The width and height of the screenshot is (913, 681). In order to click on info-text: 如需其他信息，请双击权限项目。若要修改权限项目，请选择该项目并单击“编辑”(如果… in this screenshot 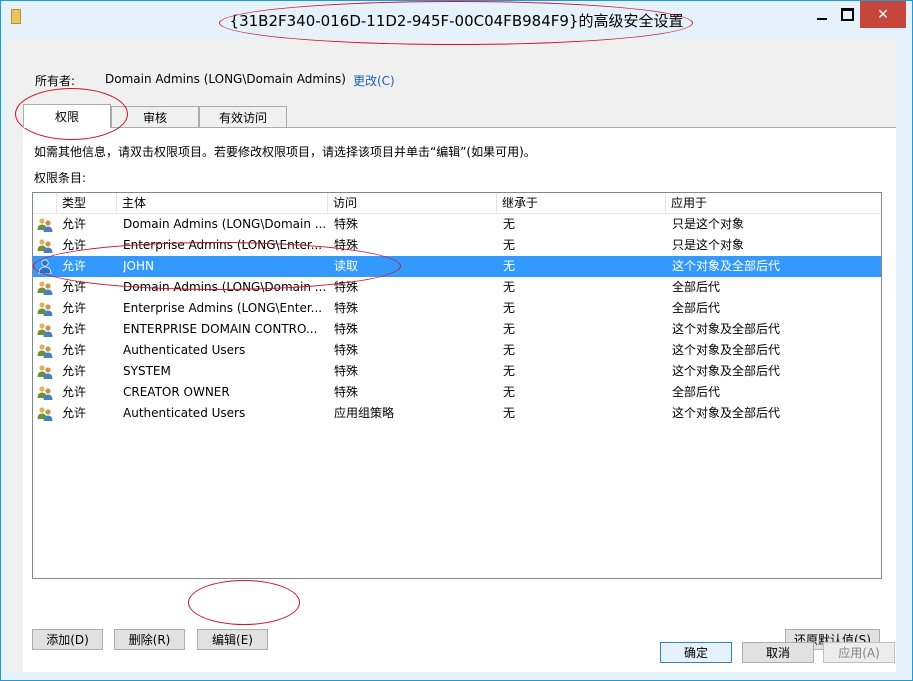, I will do `click(285, 152)`.